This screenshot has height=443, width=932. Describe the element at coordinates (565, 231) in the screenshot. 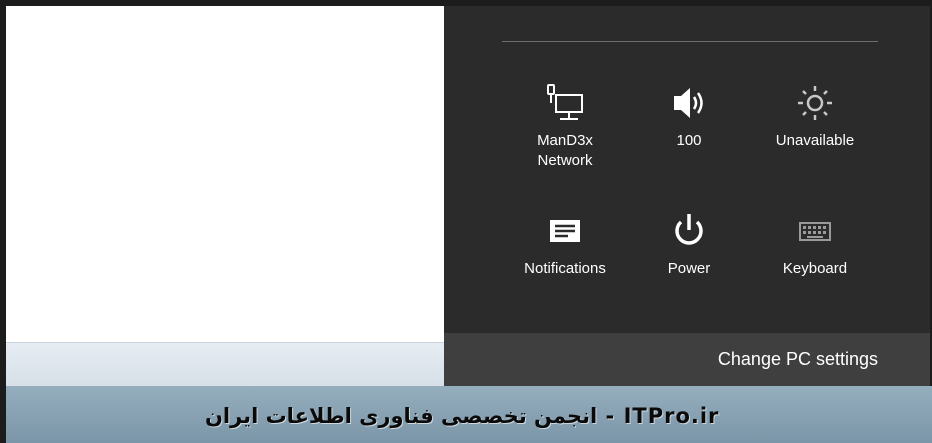

I see `notifications-icon` at that location.